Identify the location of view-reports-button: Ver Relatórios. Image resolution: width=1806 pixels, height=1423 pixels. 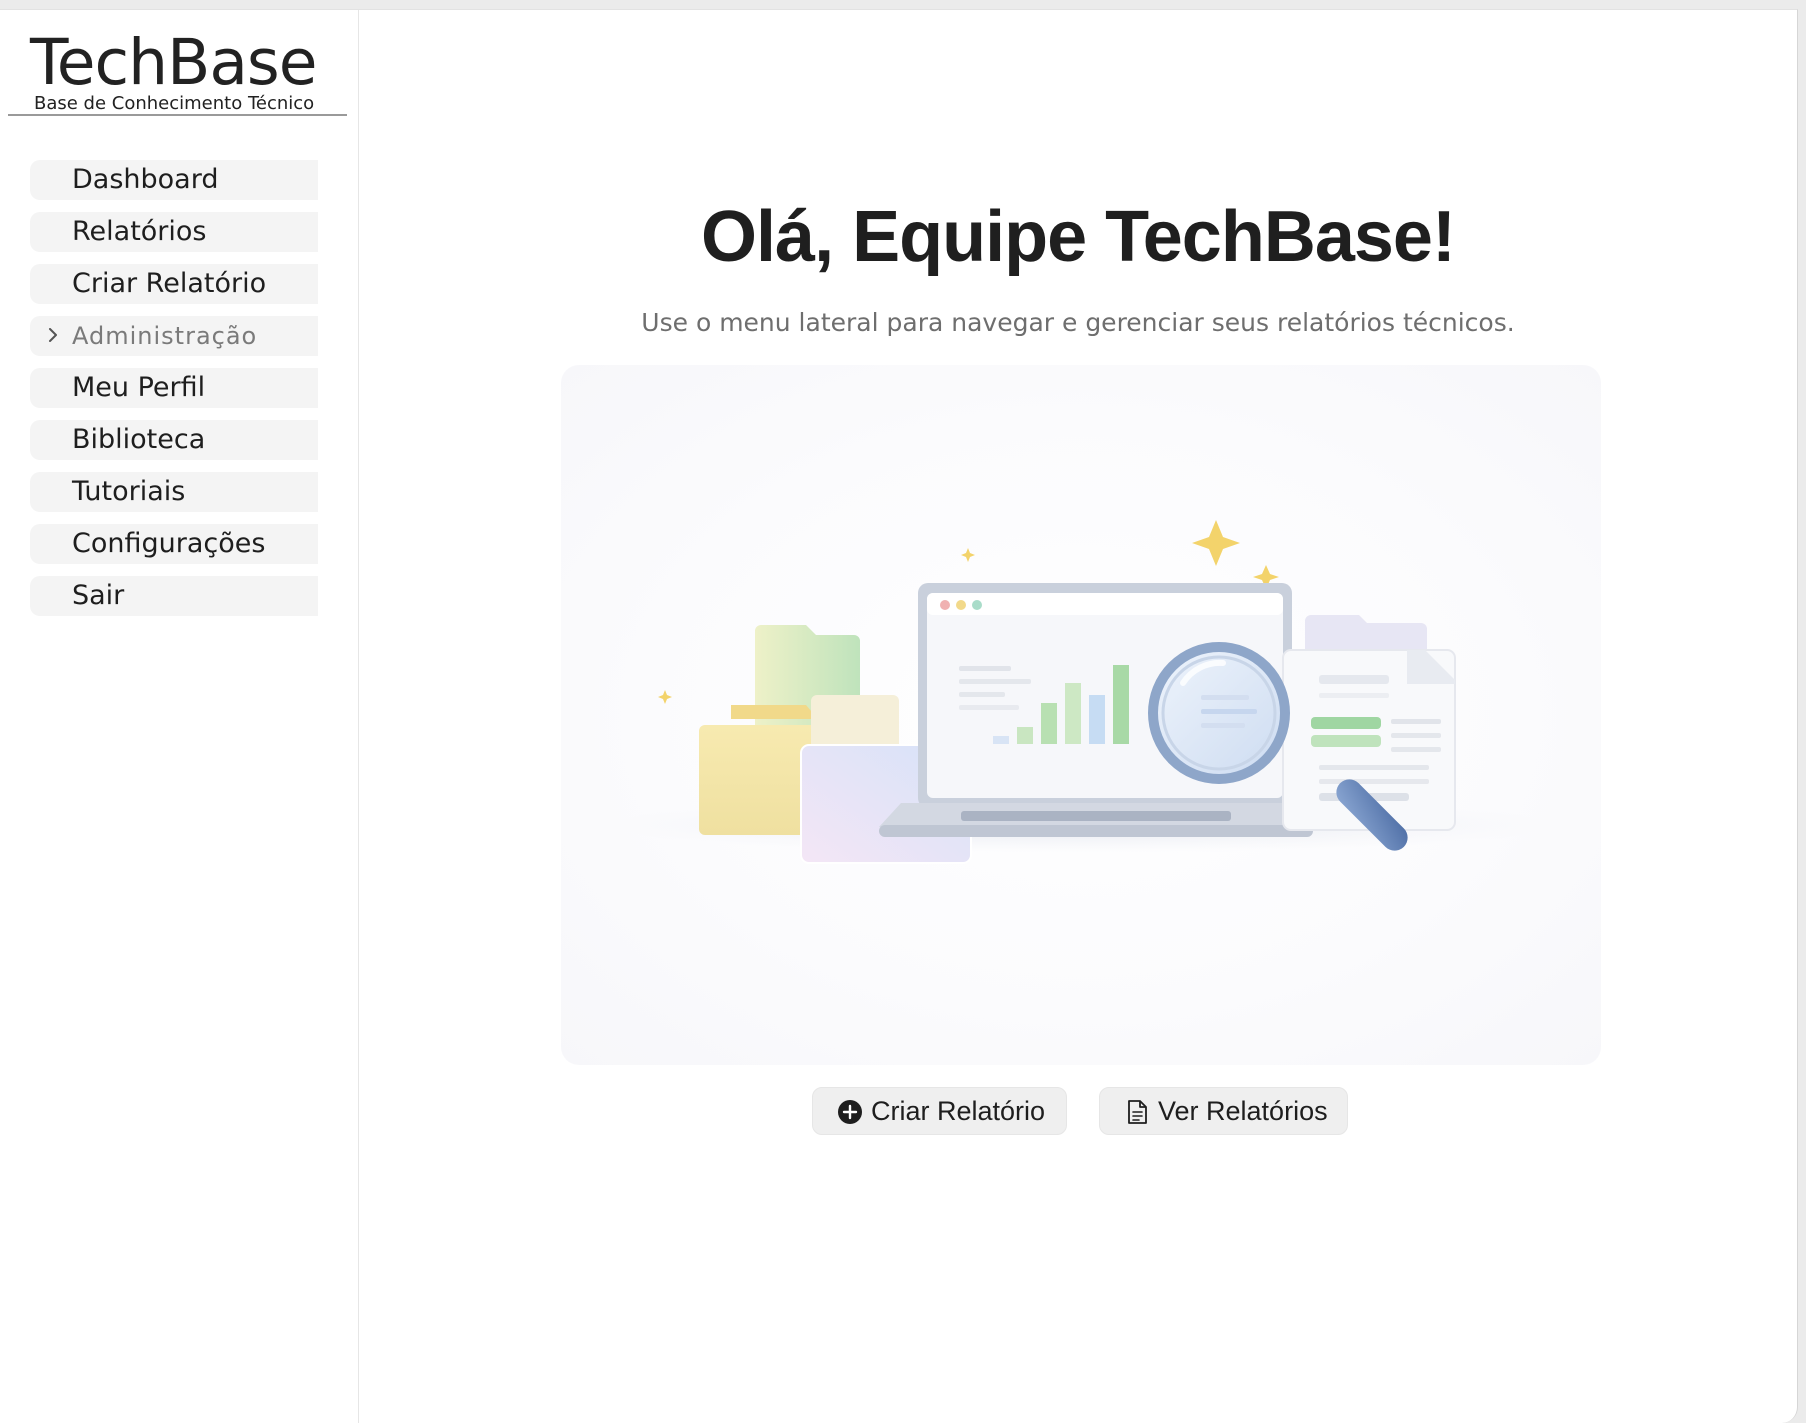
(1223, 1111).